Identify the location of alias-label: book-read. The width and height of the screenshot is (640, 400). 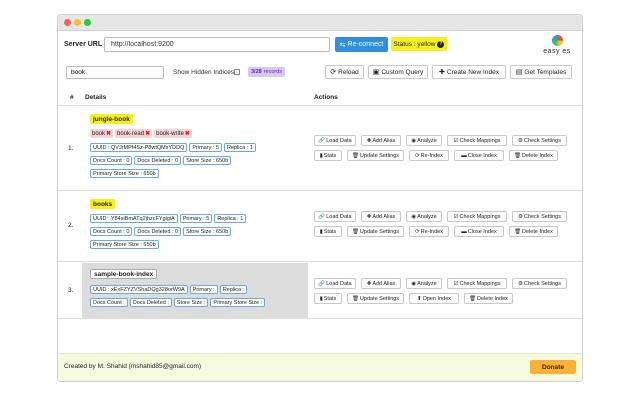
(131, 133).